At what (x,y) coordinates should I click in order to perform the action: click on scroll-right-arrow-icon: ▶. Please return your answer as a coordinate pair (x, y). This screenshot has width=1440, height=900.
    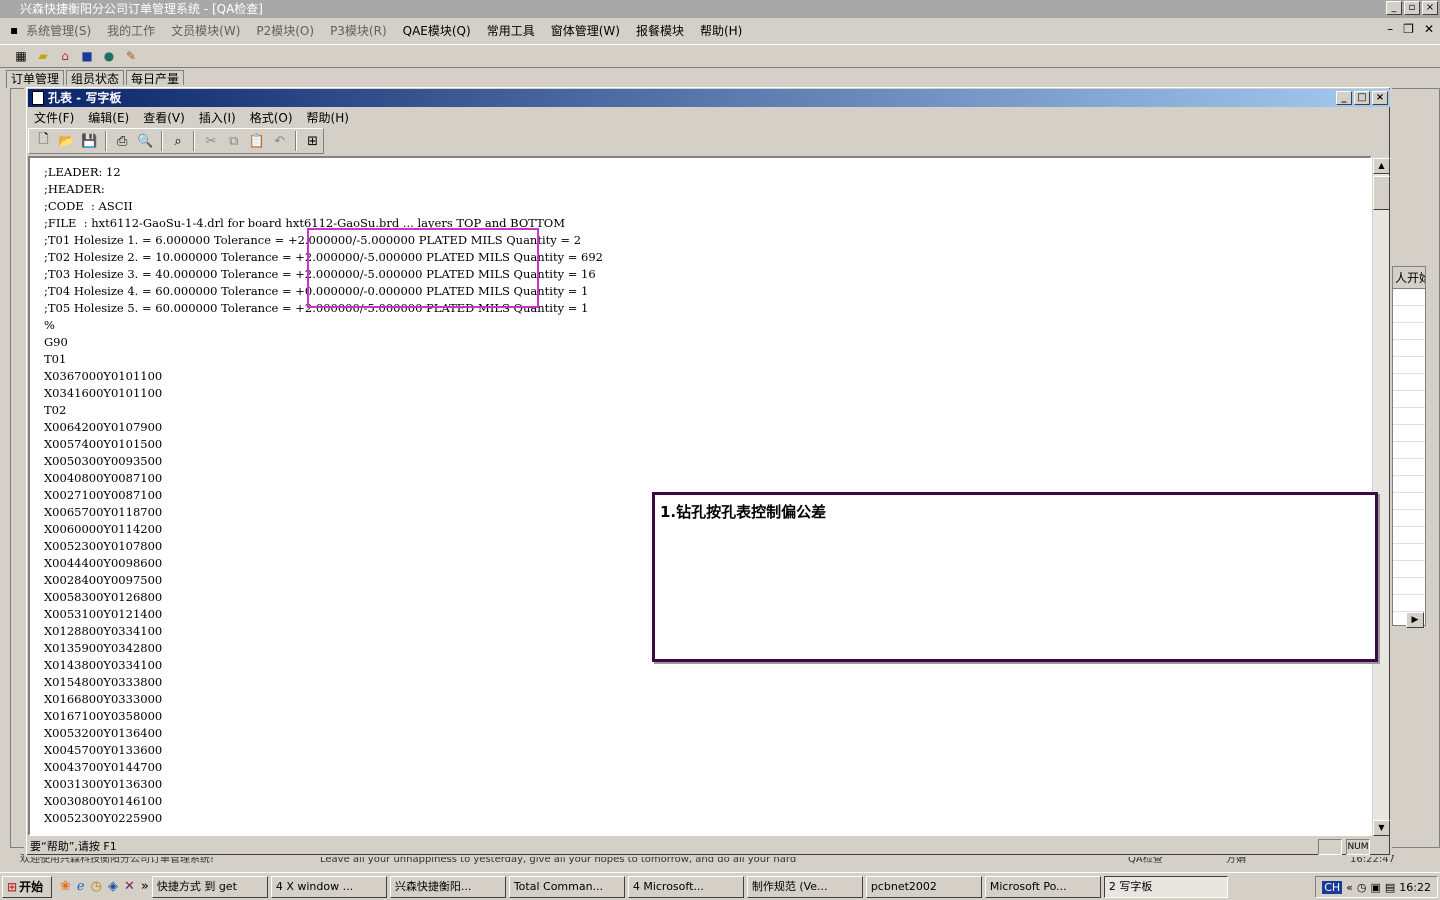
    Looking at the image, I should click on (1415, 620).